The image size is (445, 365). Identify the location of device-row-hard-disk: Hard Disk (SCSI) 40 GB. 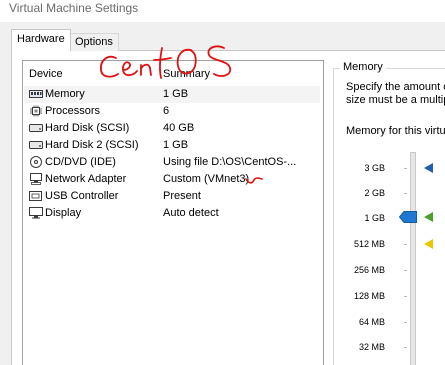
(172, 128).